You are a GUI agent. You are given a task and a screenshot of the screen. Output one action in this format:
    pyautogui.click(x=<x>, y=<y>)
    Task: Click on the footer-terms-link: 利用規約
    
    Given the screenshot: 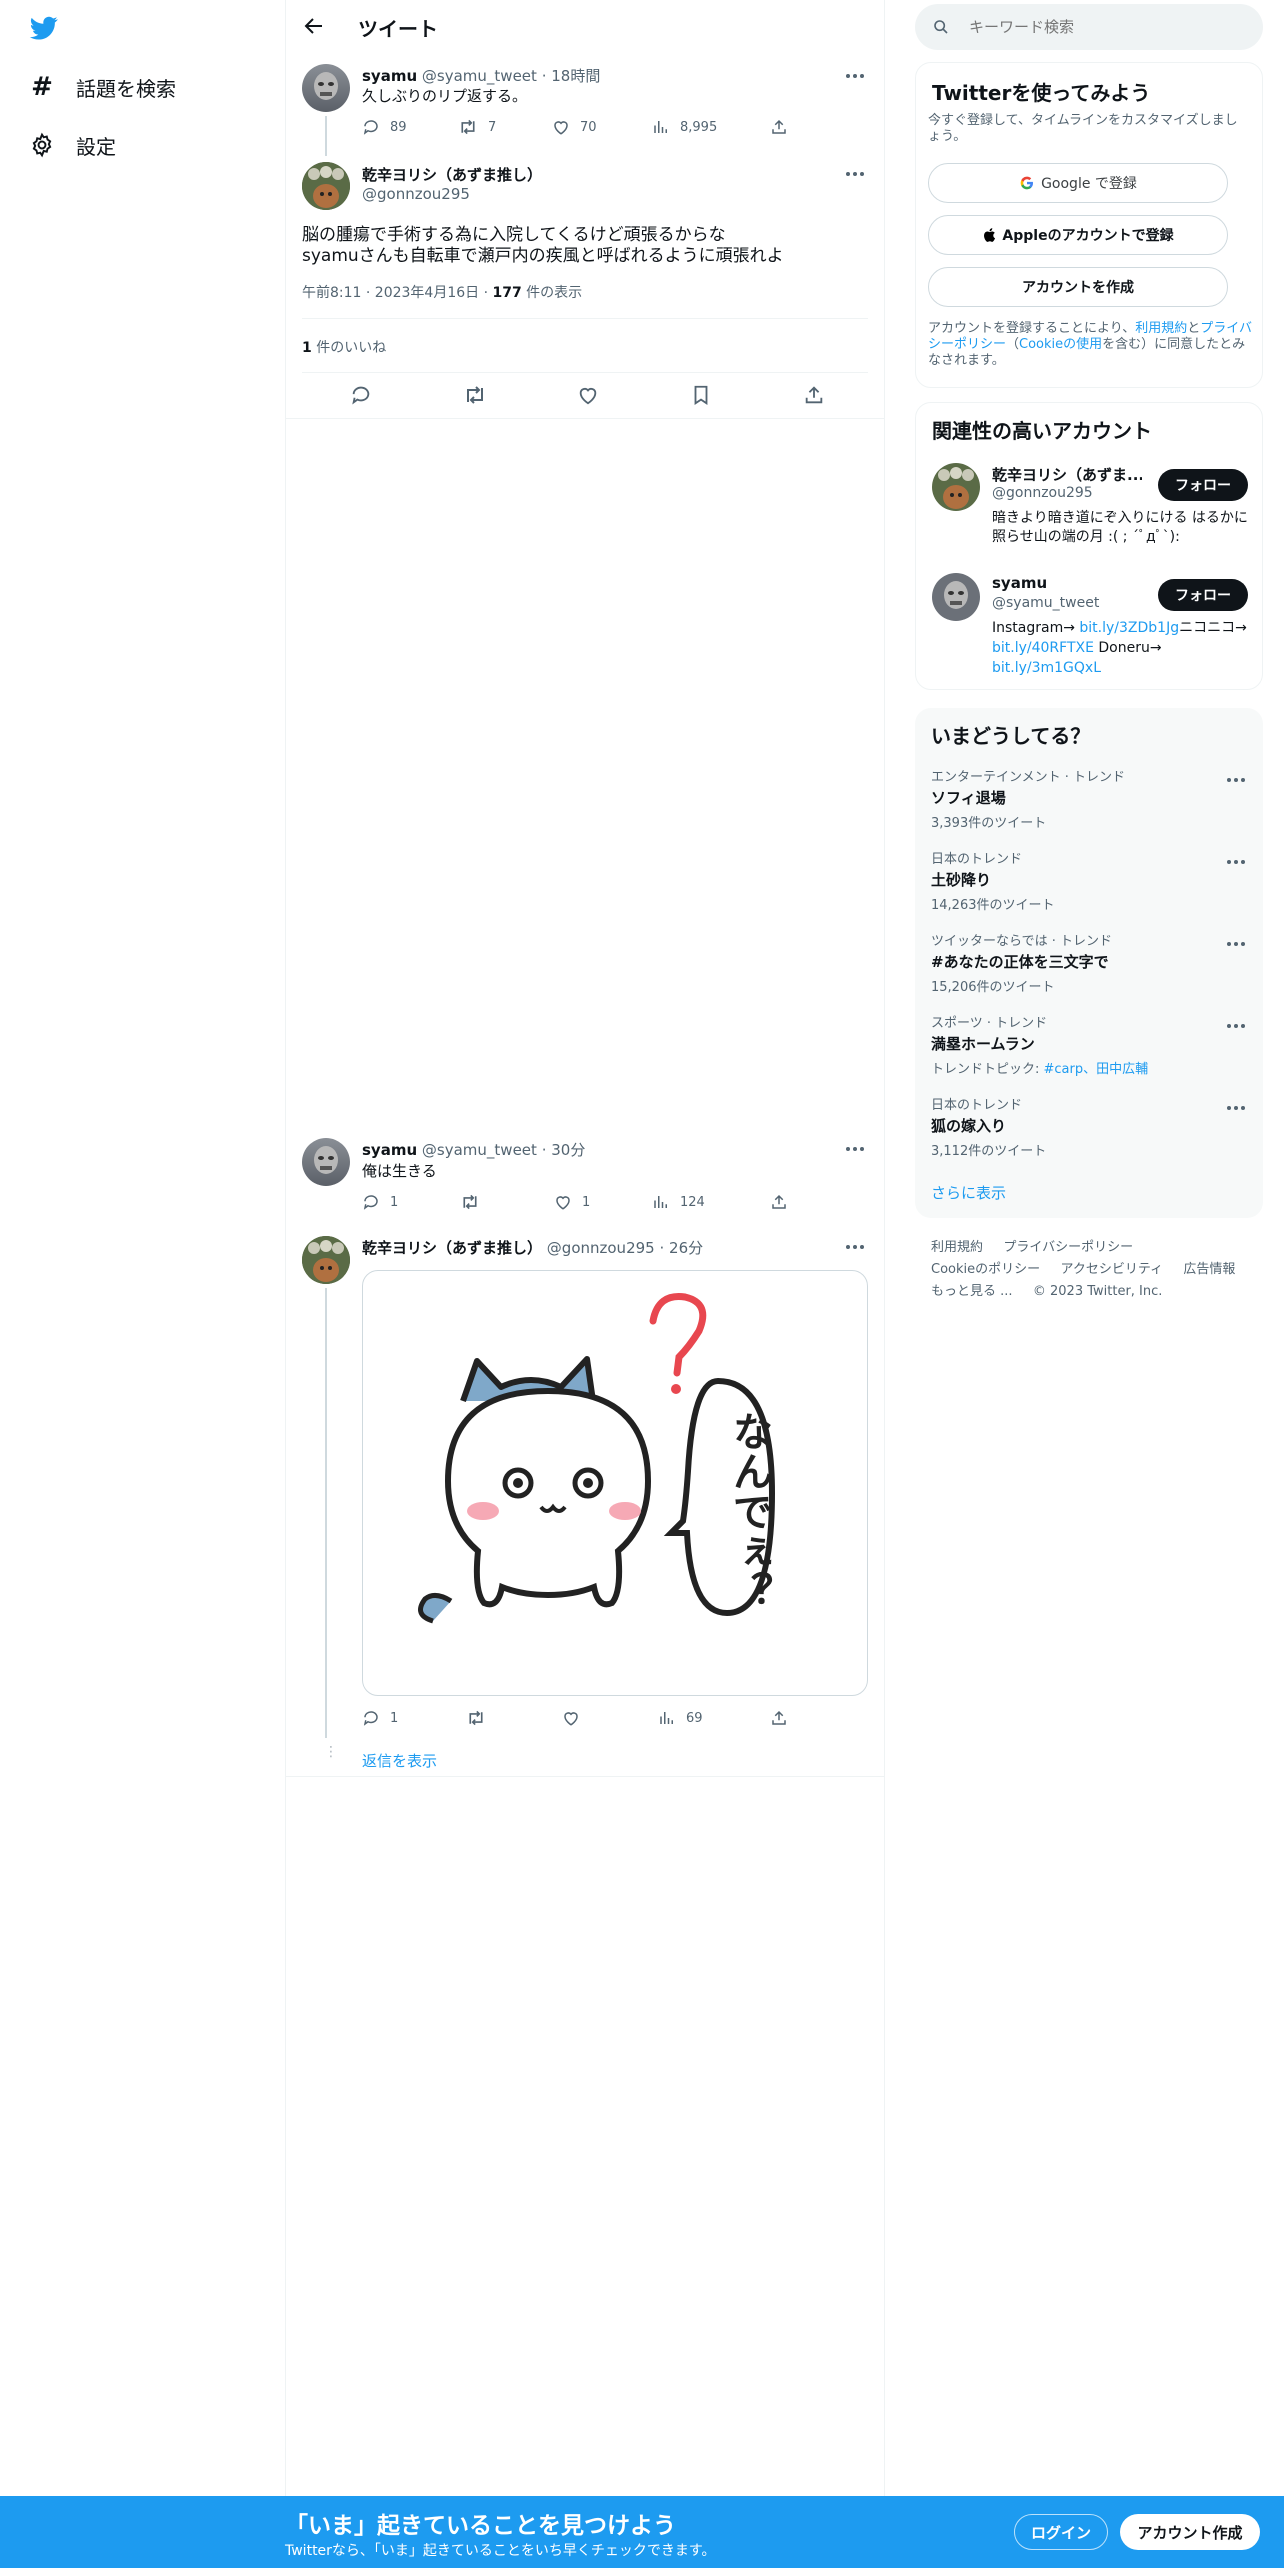 What is the action you would take?
    pyautogui.click(x=957, y=1247)
    